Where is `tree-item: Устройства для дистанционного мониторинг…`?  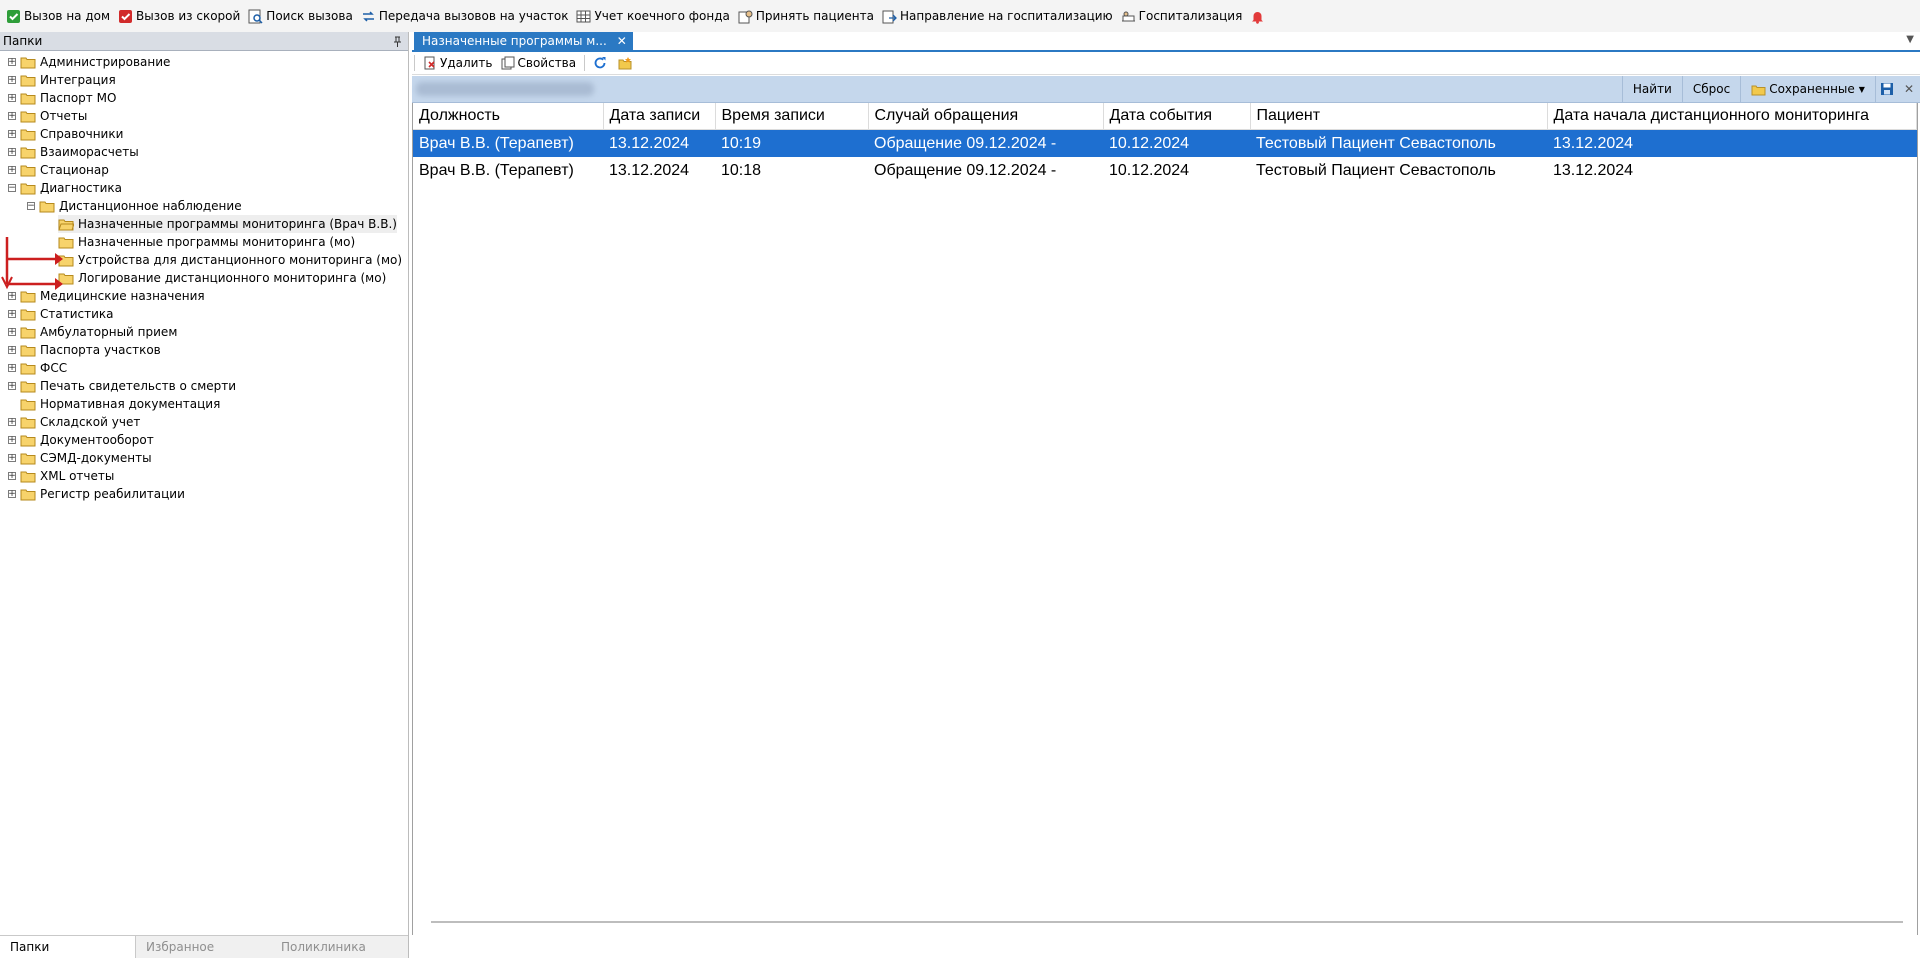
tree-item: Устройства для дистанционного мониторинг… is located at coordinates (230, 260).